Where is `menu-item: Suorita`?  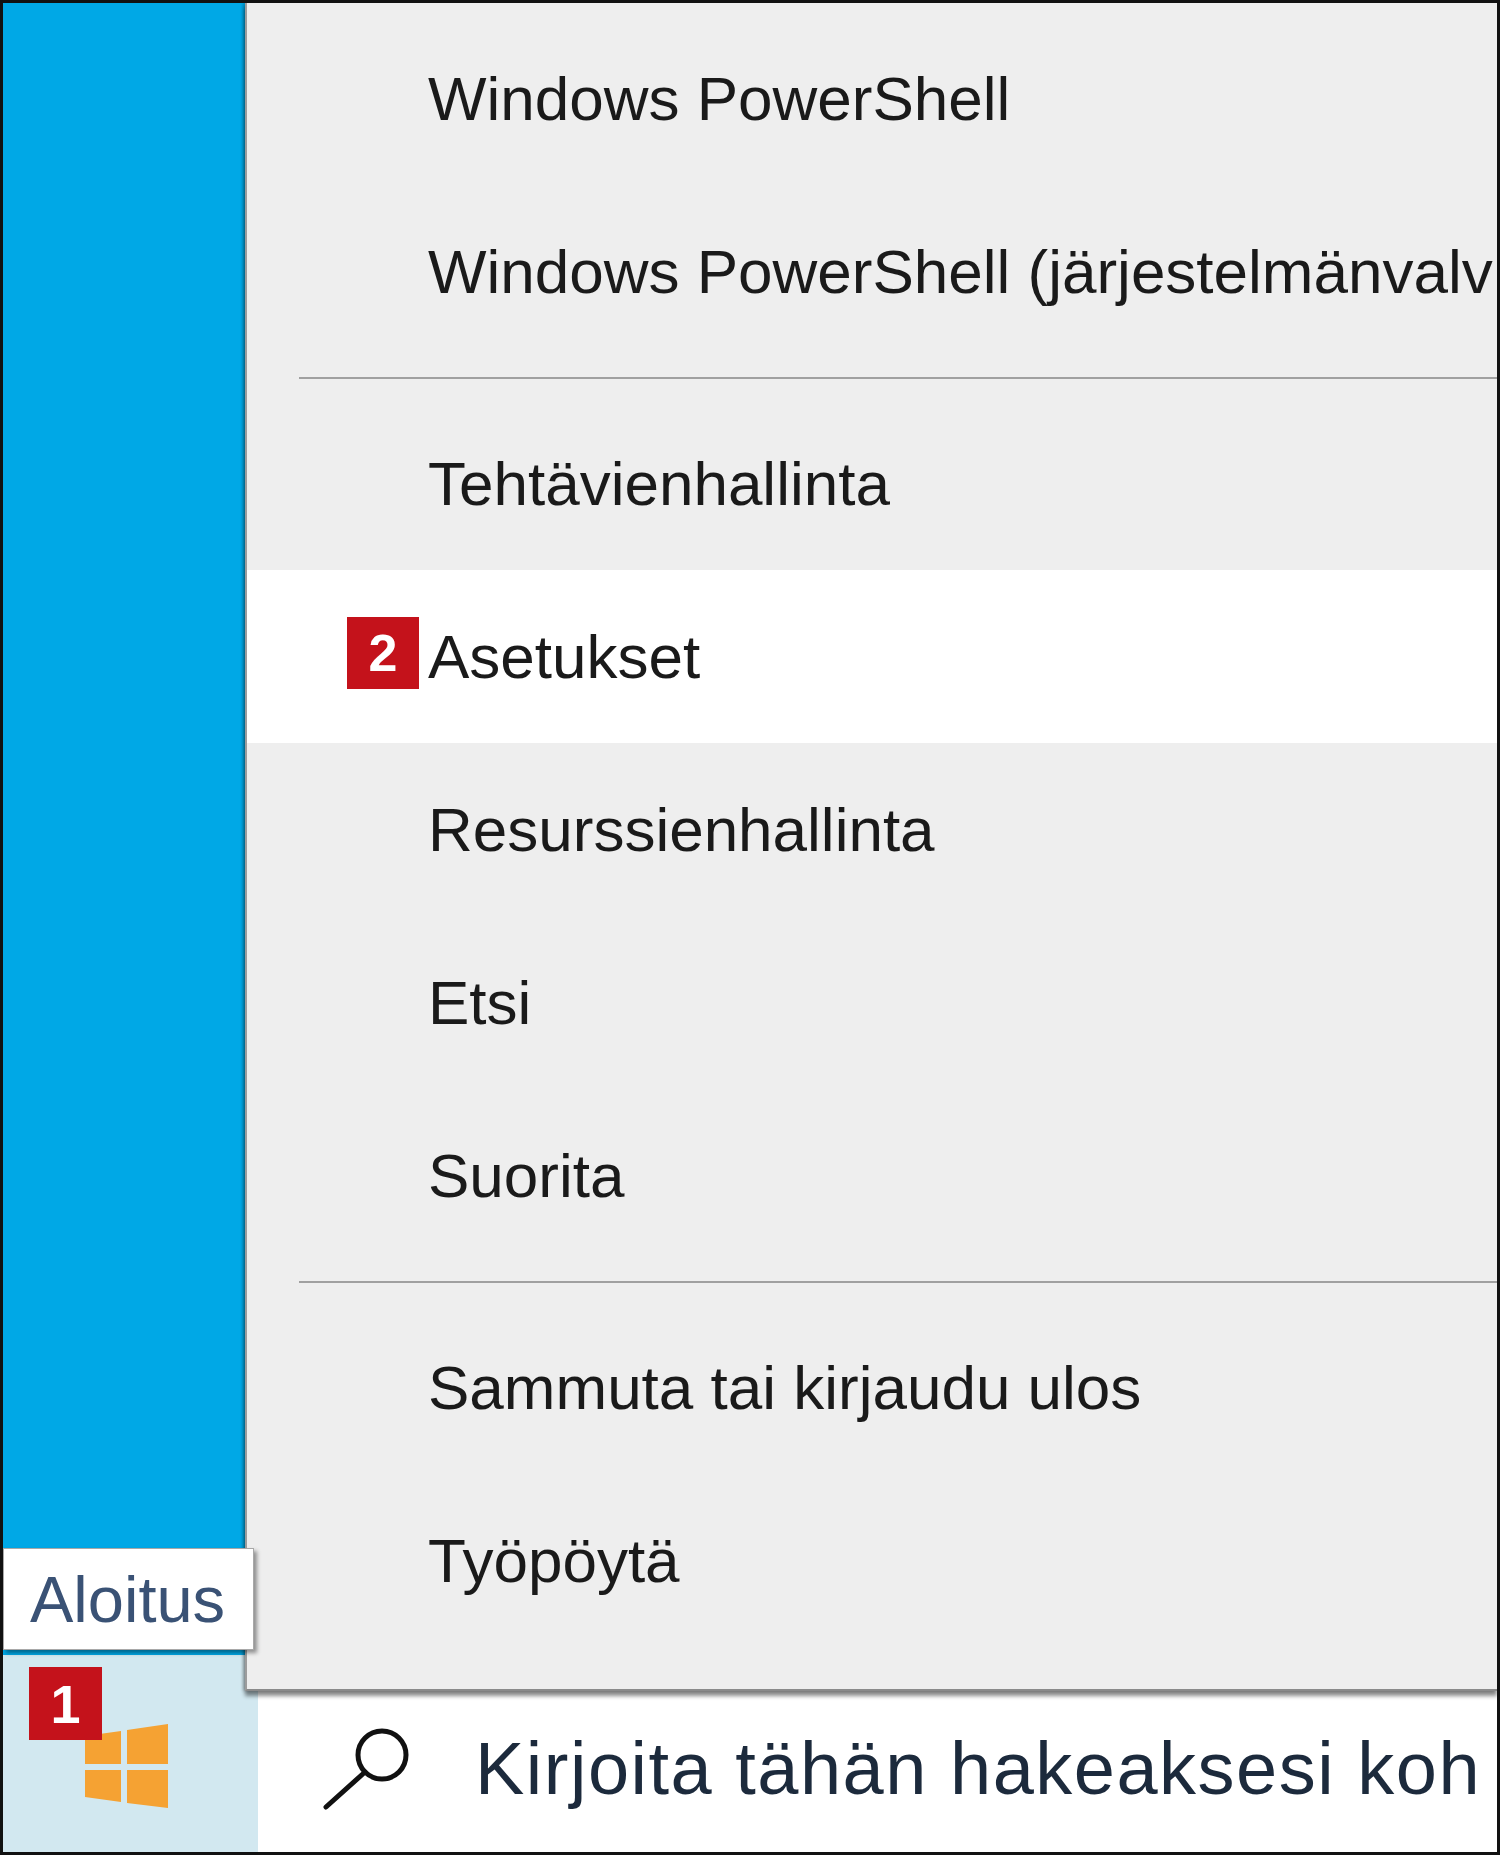
menu-item: Suorita is located at coordinates (872, 1175).